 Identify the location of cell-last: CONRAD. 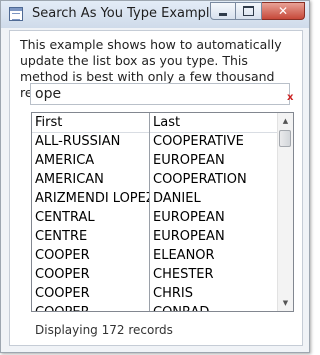
(213, 307).